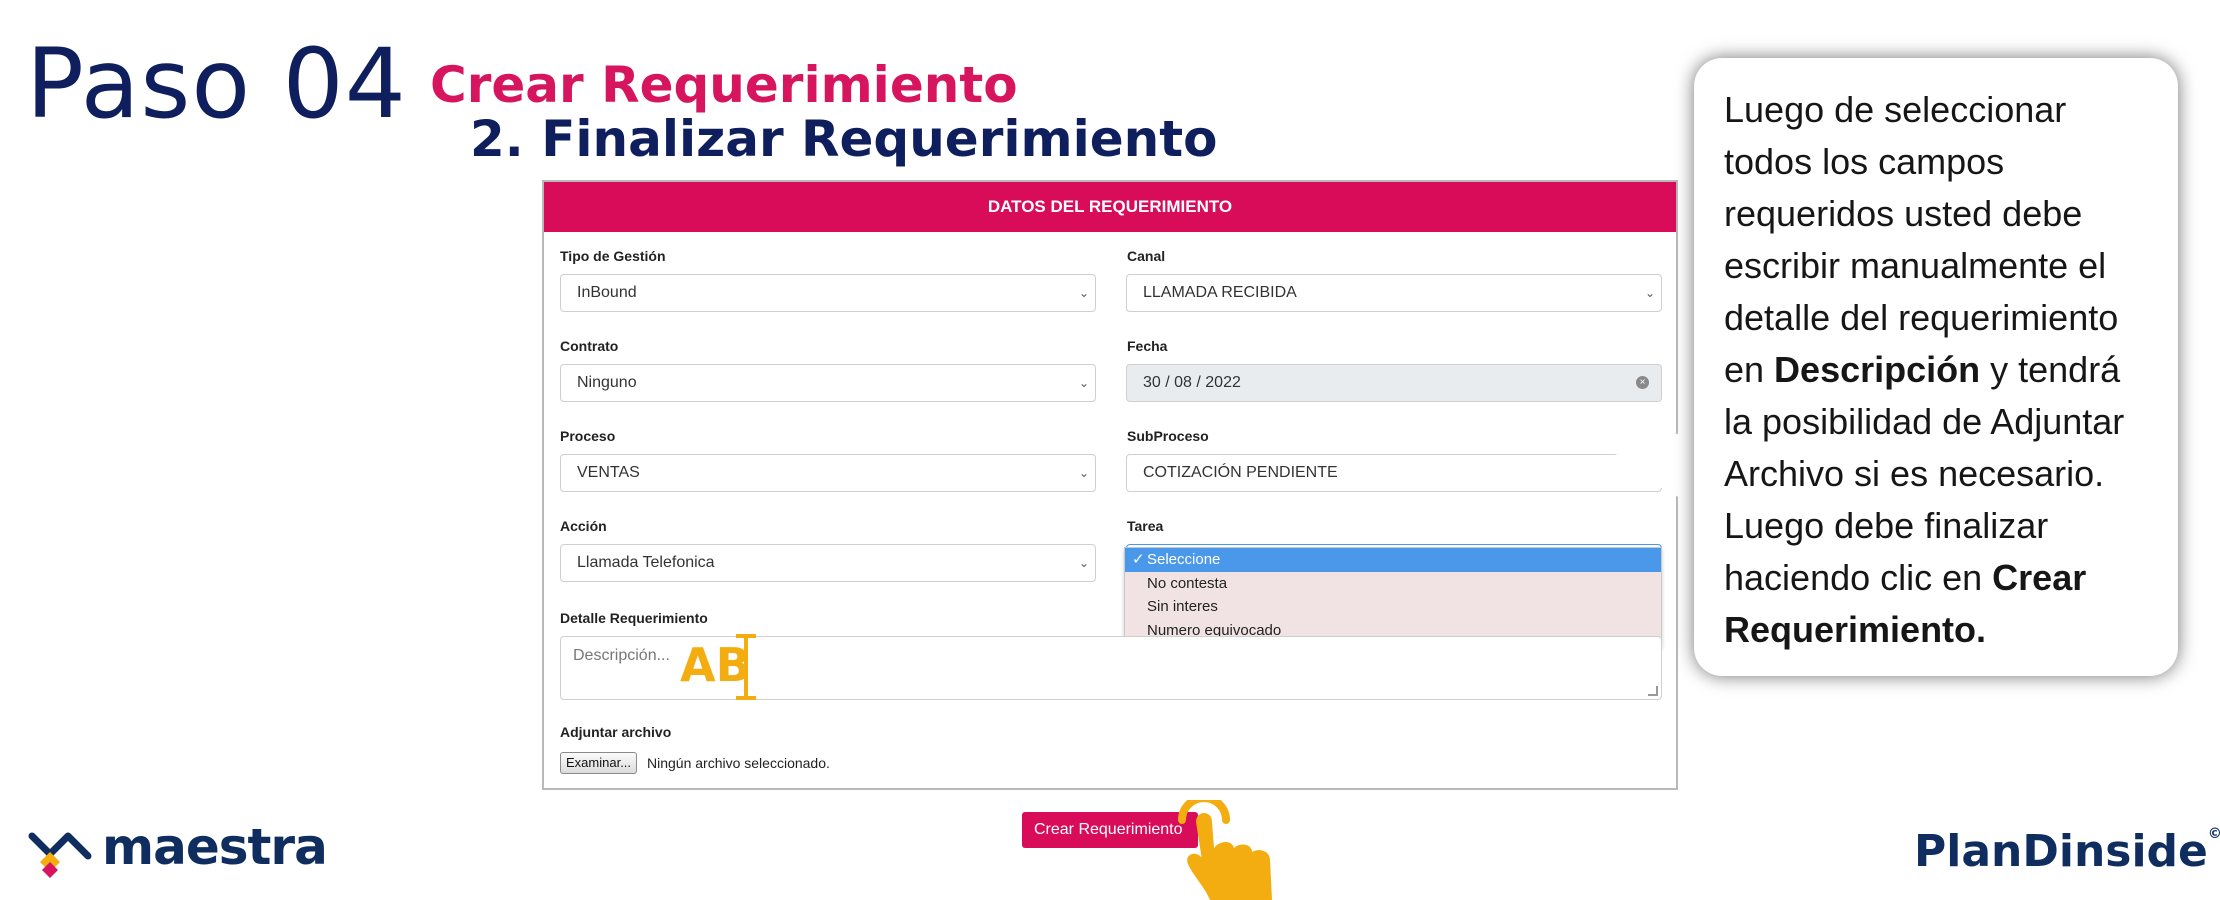 The image size is (2220, 900). Describe the element at coordinates (215, 847) in the screenshot. I see `maestra-logo: maestra` at that location.